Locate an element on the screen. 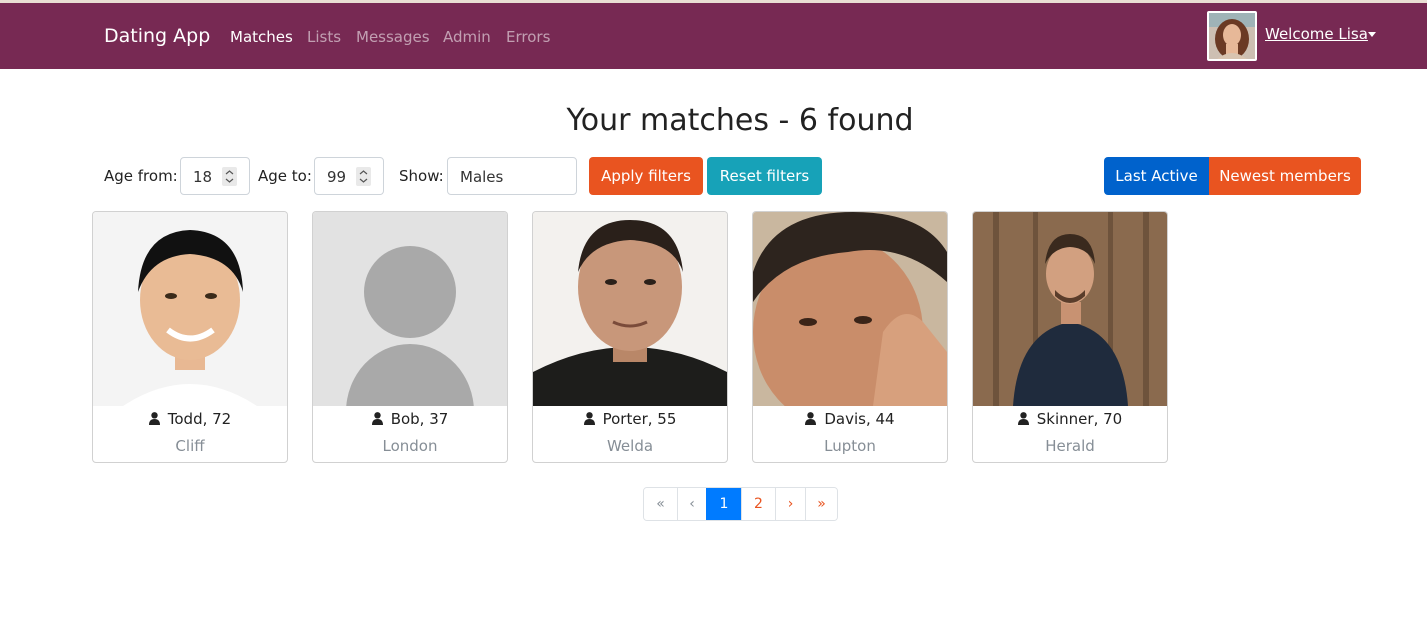  pagination: « ‹ 1 2 › » is located at coordinates (740, 504).